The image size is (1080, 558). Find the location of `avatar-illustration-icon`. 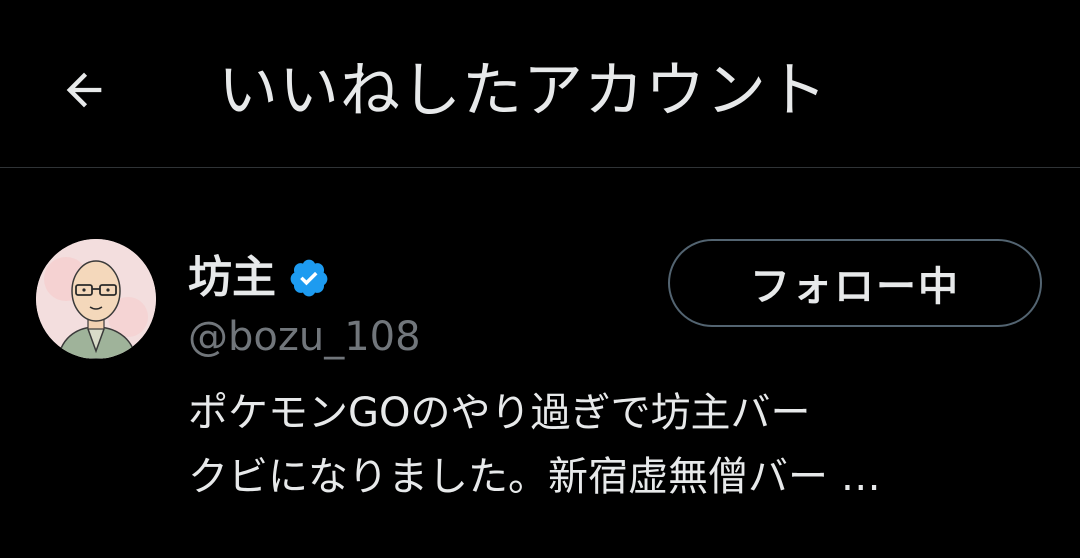

avatar-illustration-icon is located at coordinates (96, 299).